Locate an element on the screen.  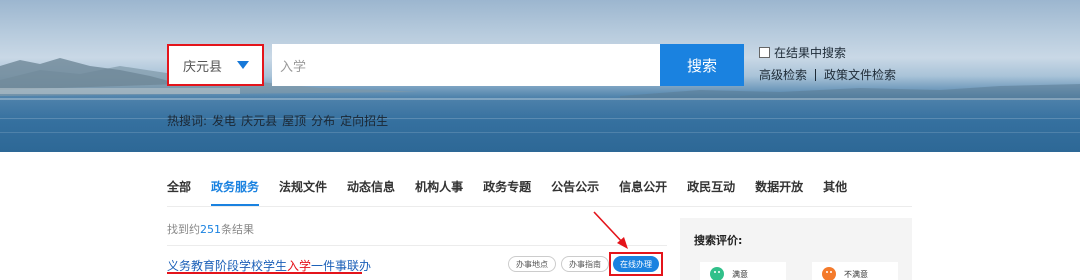
hot-word: 发电 is located at coordinates (224, 120).